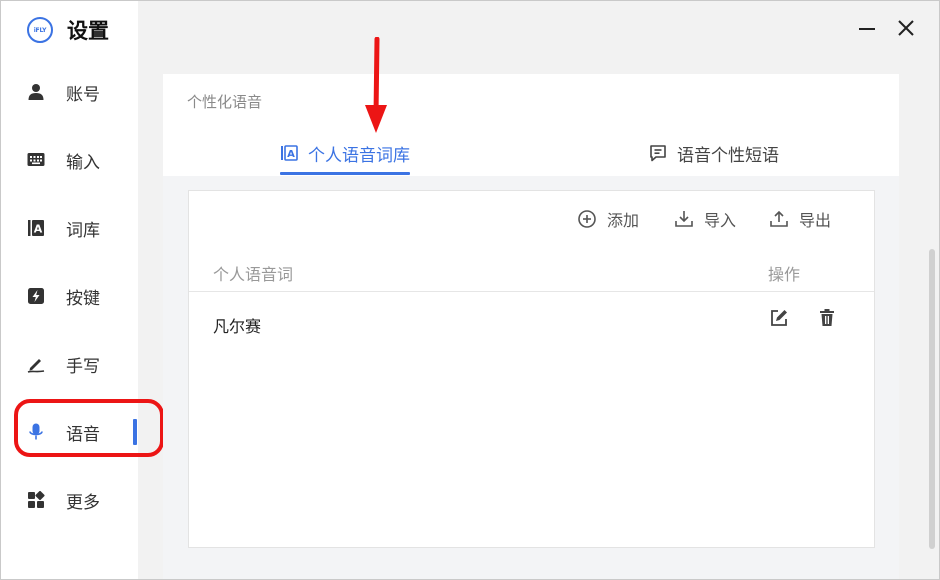  What do you see at coordinates (83, 502) in the screenshot?
I see `sidebar-item-label: 更多` at bounding box center [83, 502].